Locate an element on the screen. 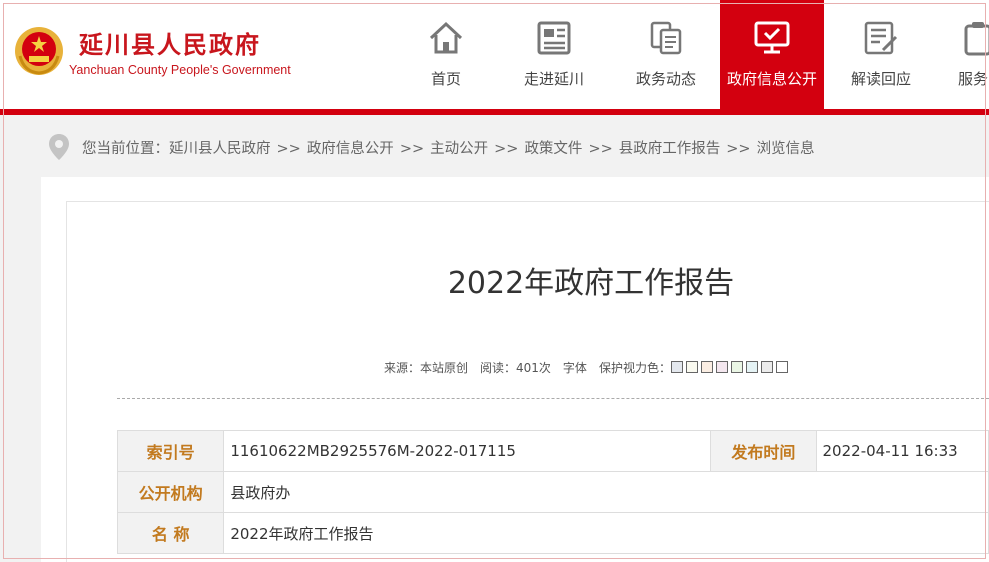 This screenshot has height=562, width=989. nav-item-home: 首页 is located at coordinates (446, 54).